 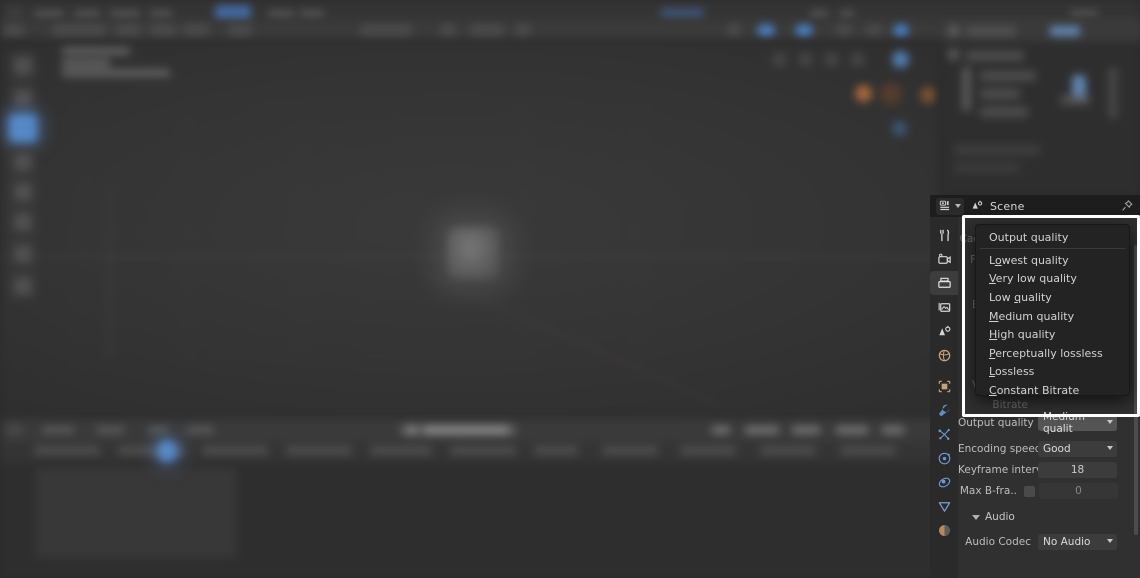 What do you see at coordinates (1077, 423) in the screenshot?
I see `output-quality-dropdown: Medium qualit` at bounding box center [1077, 423].